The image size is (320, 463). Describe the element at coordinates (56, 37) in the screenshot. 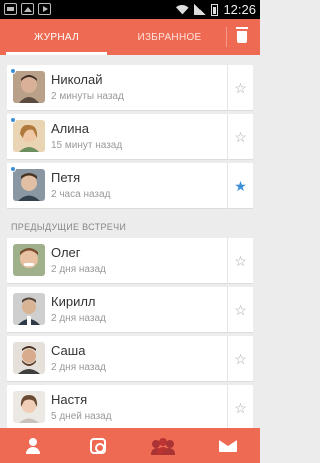

I see `tab-journal: ЖУРНАЛ` at that location.